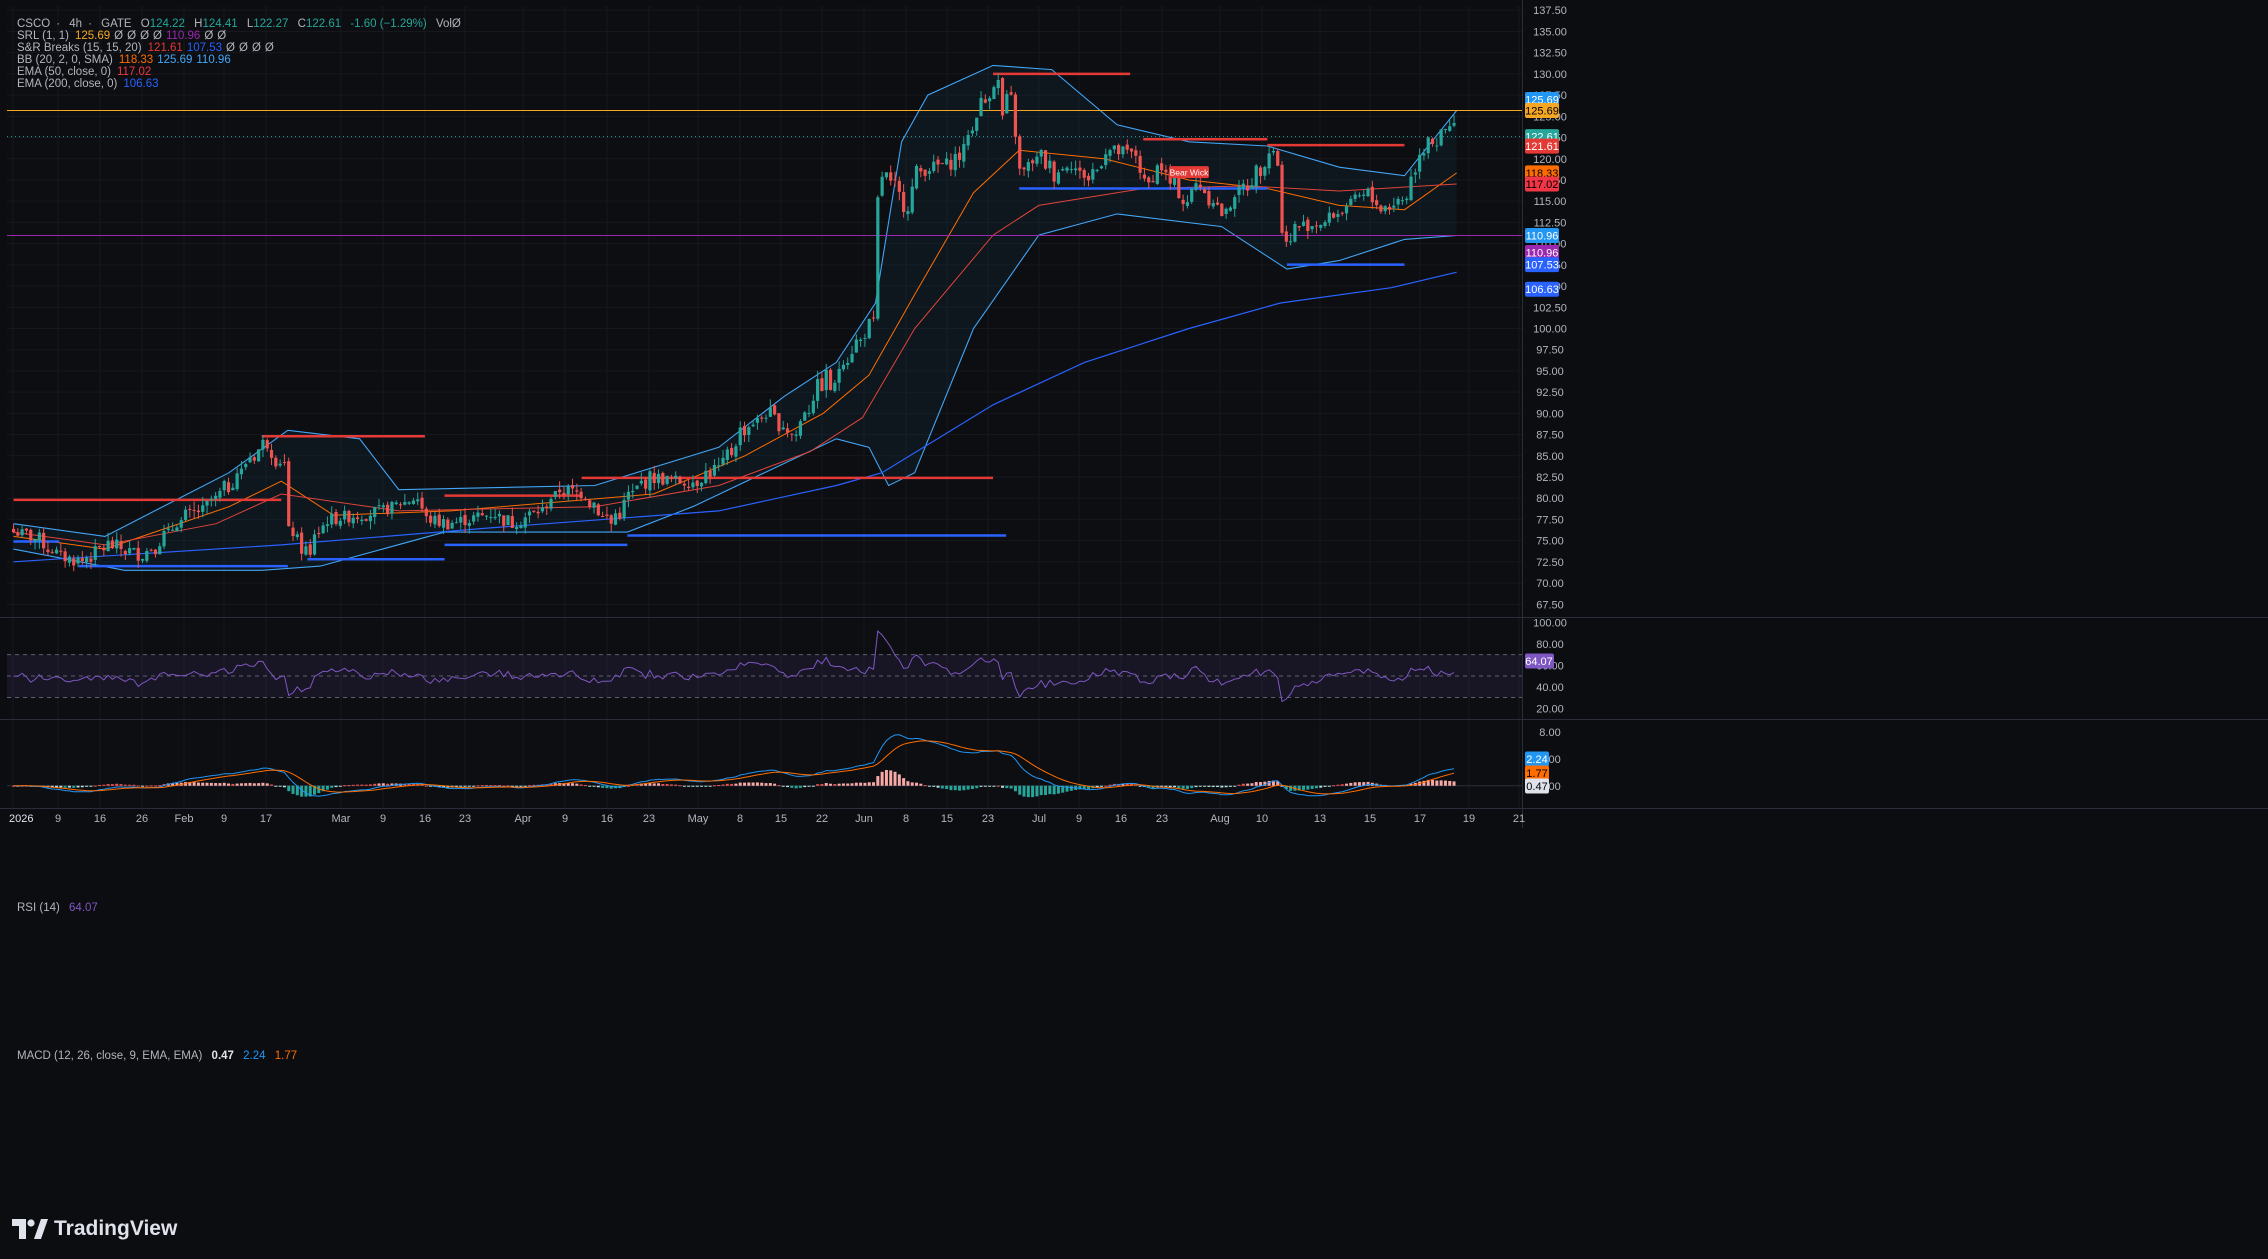 The height and width of the screenshot is (1259, 2268). Describe the element at coordinates (1550, 11) in the screenshot. I see `price-axis-label: 137.50` at that location.